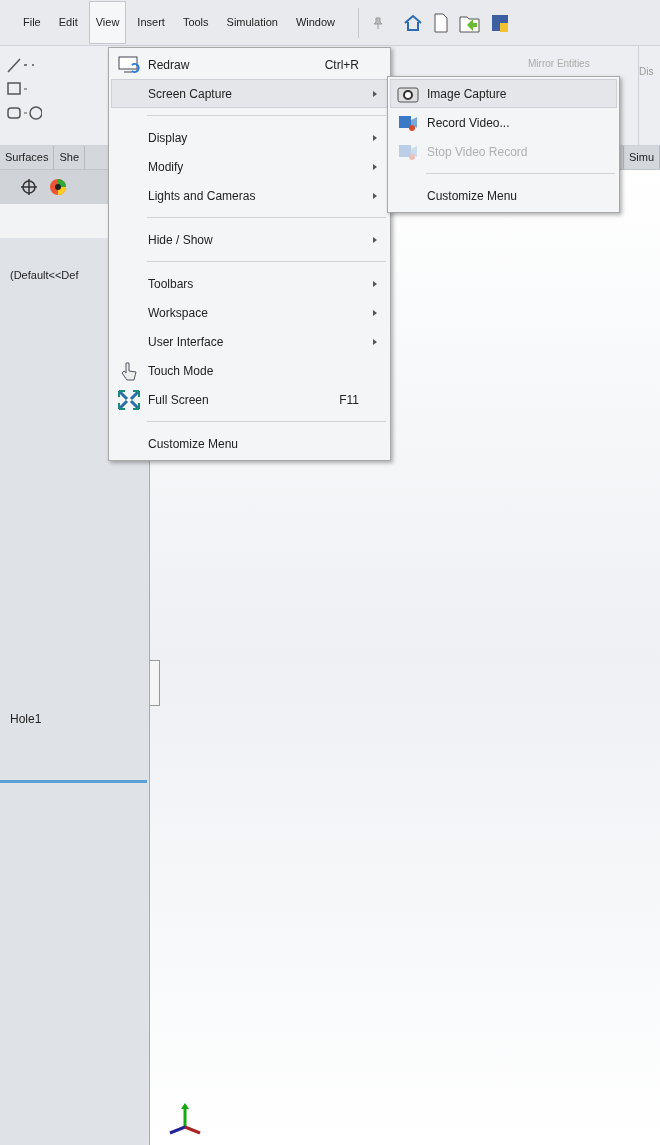 The image size is (660, 1145). Describe the element at coordinates (413, 22) in the screenshot. I see `home-icon` at that location.